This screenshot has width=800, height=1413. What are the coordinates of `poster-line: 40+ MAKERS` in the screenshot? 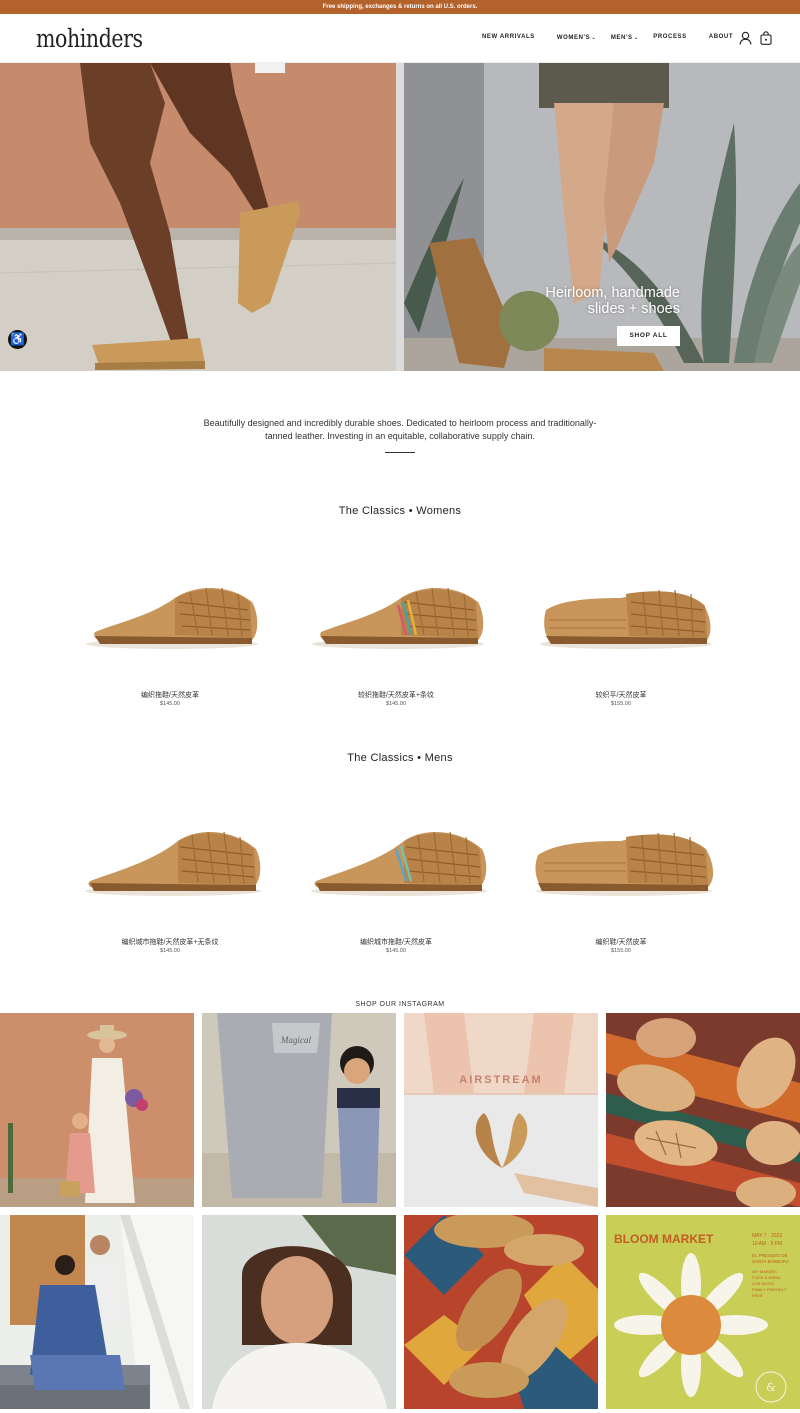 It's located at (764, 1271).